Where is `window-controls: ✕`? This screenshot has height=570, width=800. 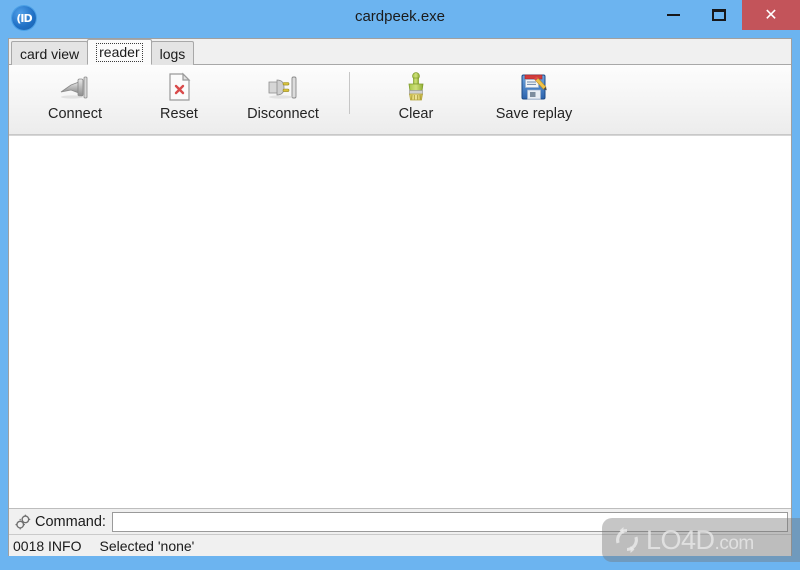
window-controls: ✕ is located at coordinates (725, 15).